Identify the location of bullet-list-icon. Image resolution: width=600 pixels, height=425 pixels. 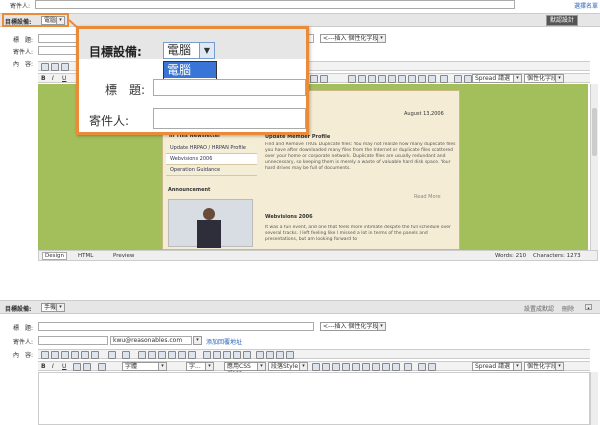
(280, 355).